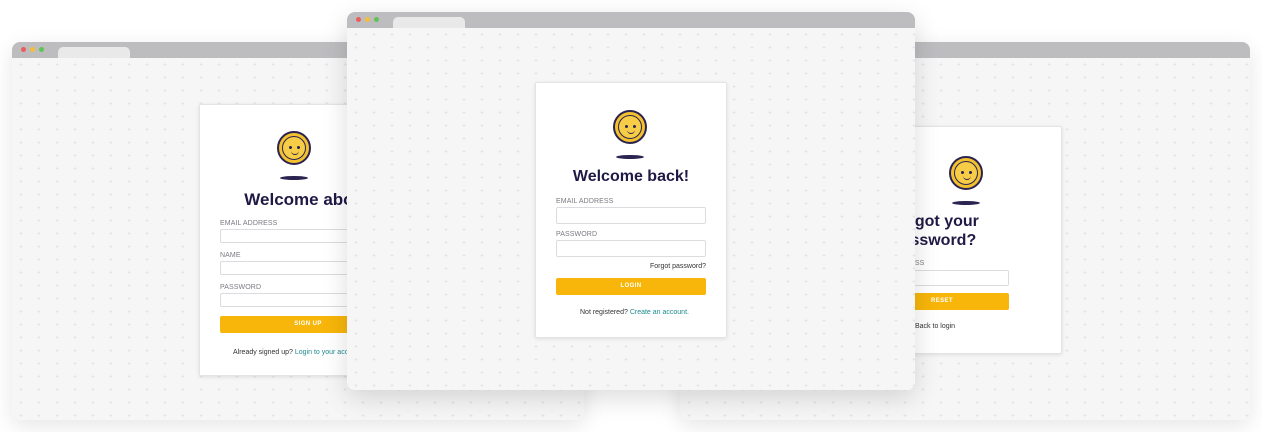 The width and height of the screenshot is (1262, 432). What do you see at coordinates (631, 215) in the screenshot?
I see `email-field` at bounding box center [631, 215].